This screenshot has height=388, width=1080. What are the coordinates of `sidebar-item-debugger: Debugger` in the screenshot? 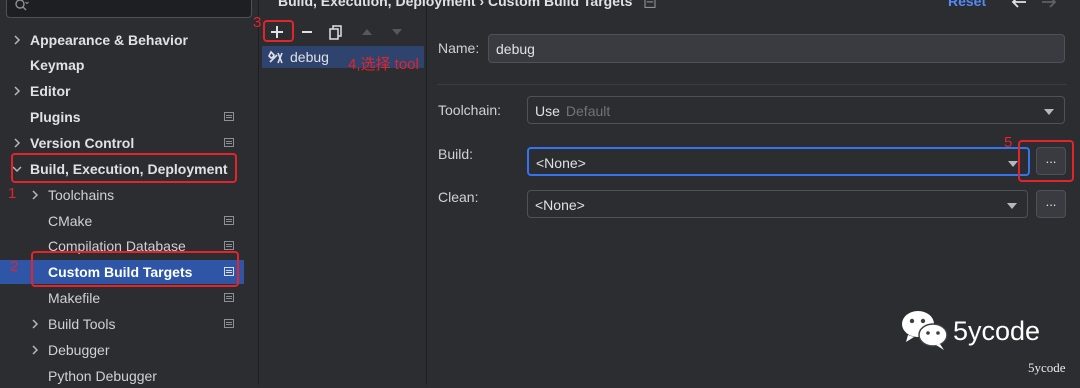 It's located at (122, 350).